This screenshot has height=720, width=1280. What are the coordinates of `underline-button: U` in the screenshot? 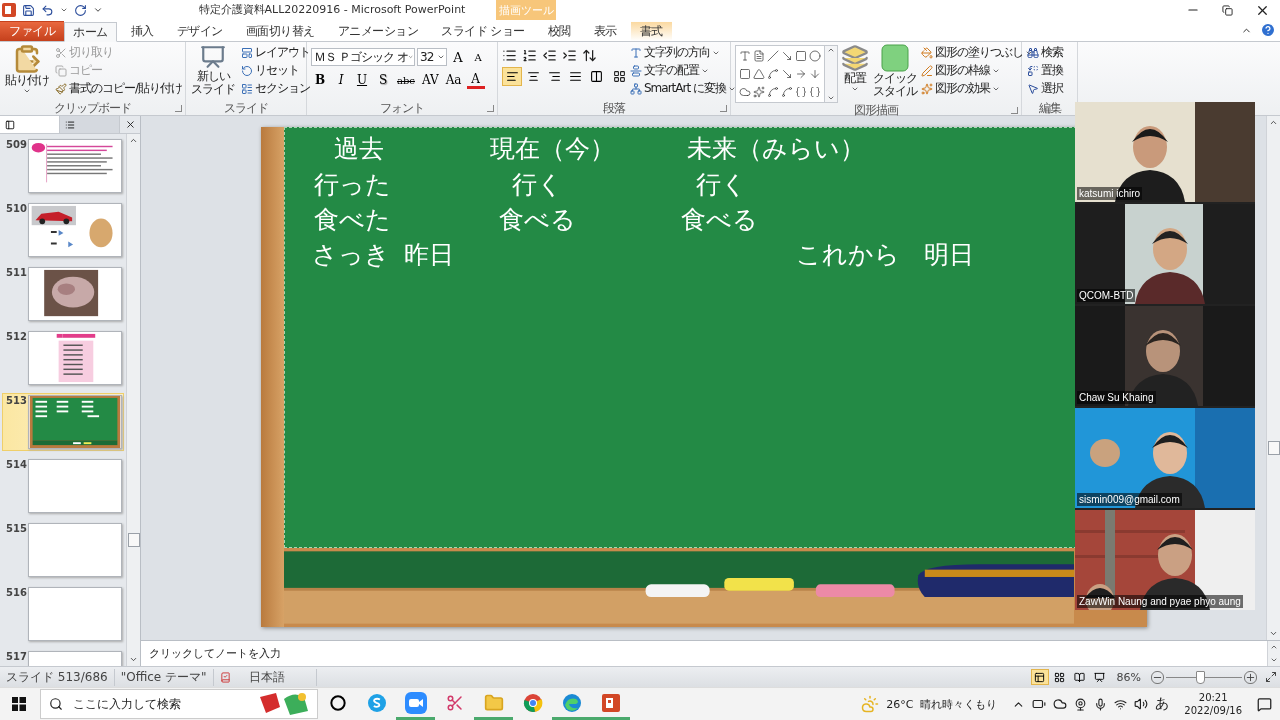 It's located at (362, 80).